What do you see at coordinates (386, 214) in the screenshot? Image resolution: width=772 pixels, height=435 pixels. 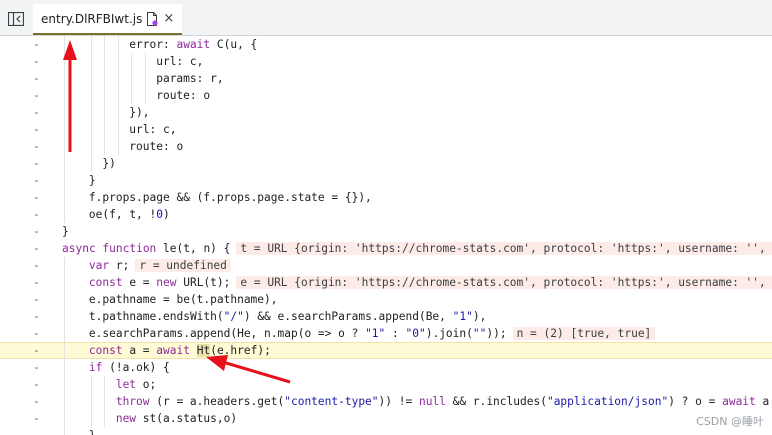 I see `code-line: - oe(f, t, !0)` at bounding box center [386, 214].